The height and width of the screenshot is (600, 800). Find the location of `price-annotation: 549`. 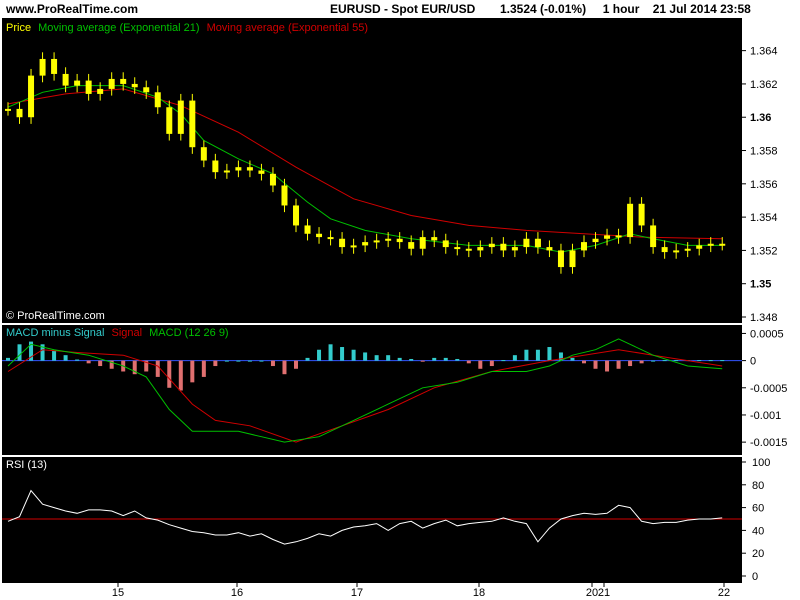

price-annotation: 549 is located at coordinates (624, 187).